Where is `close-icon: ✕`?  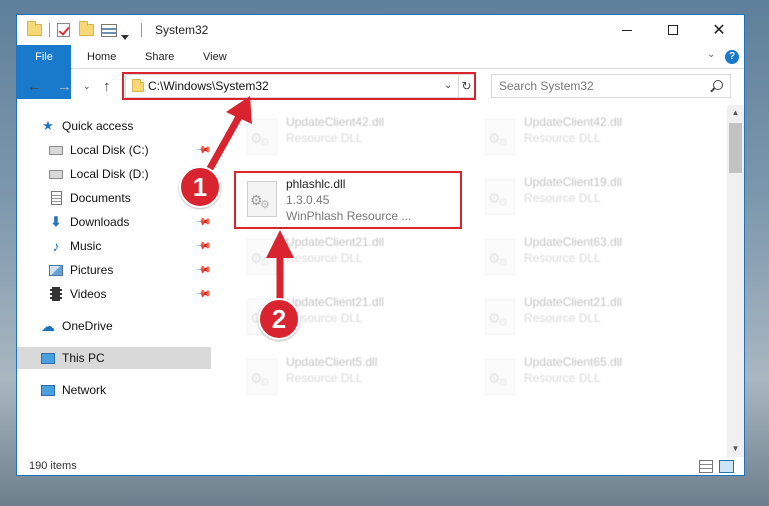
close-icon: ✕ is located at coordinates (719, 30).